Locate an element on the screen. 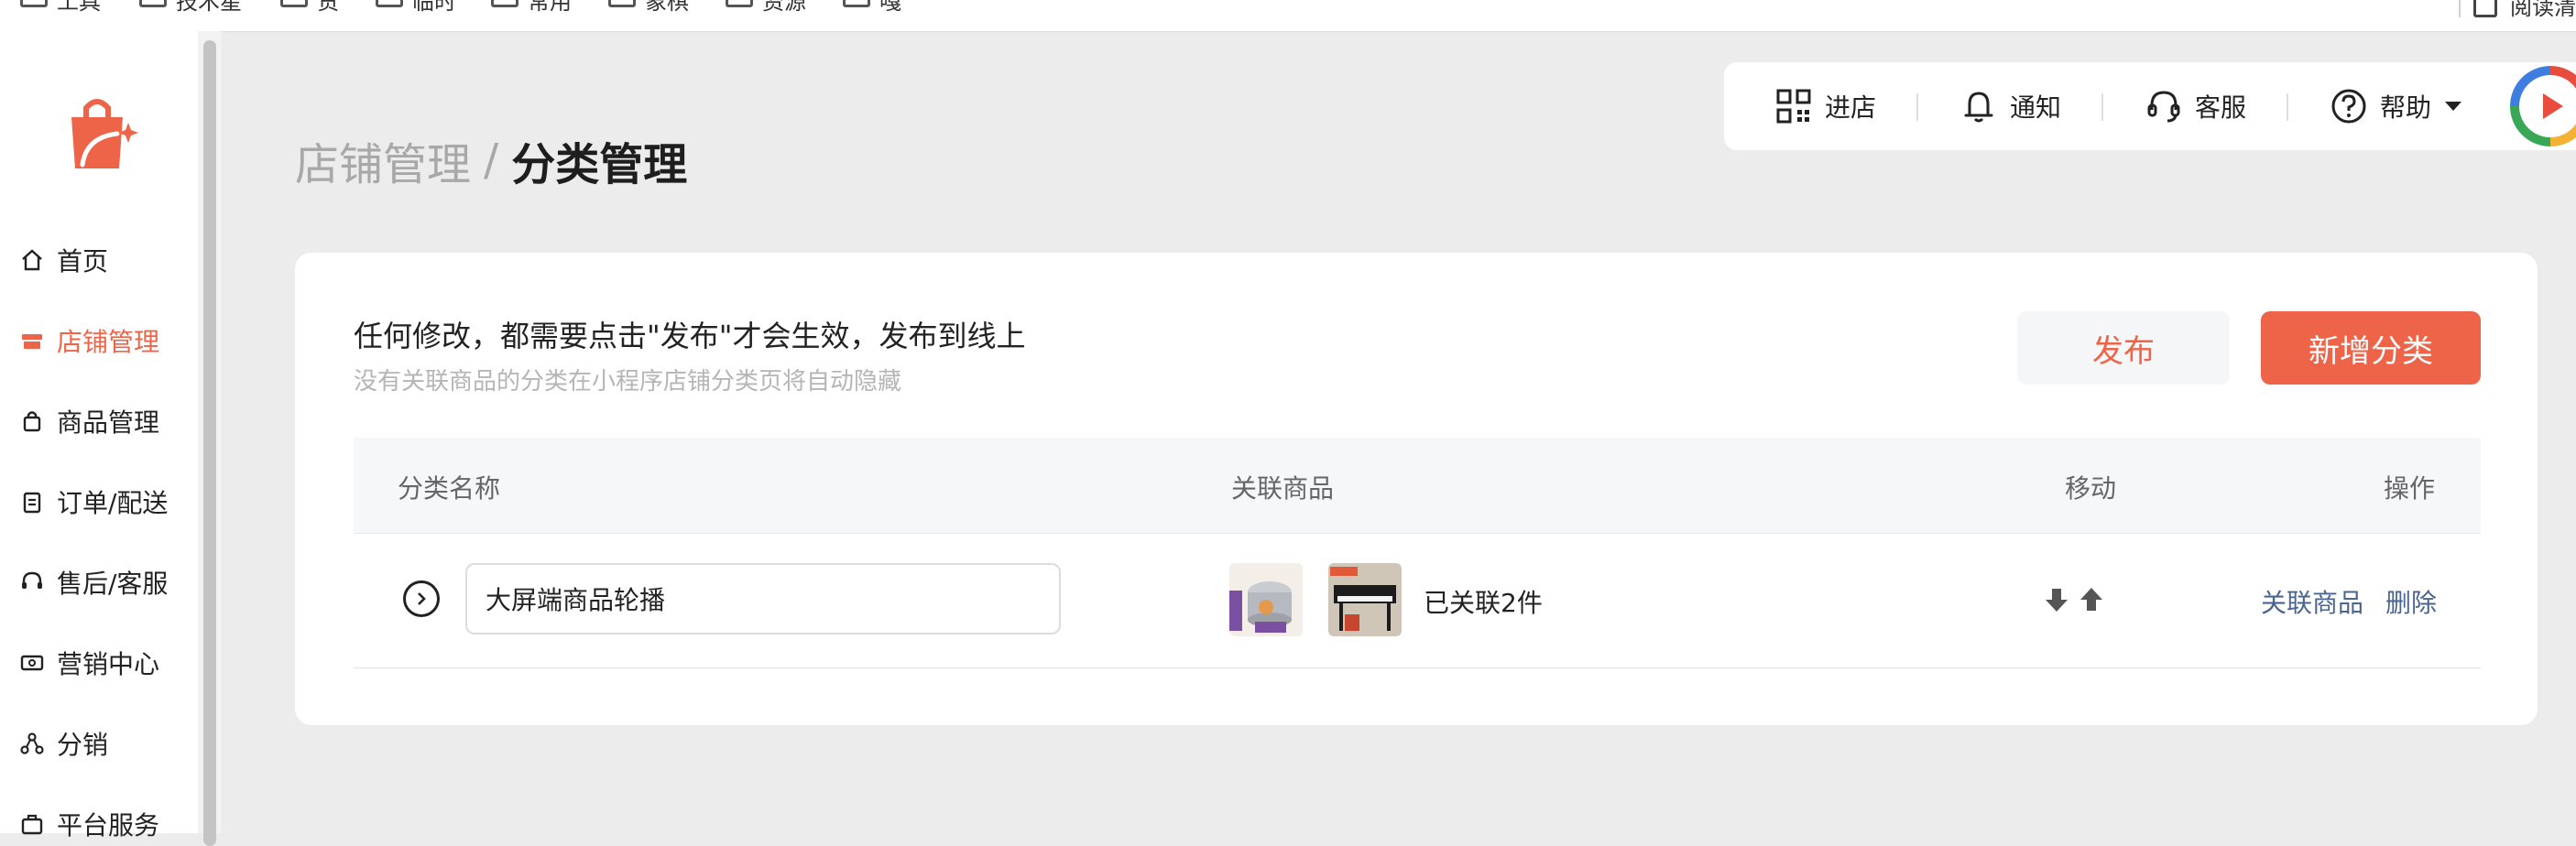 This screenshot has height=846, width=2576. sidebar-item-aftersales: 售后/客服 is located at coordinates (93, 582).